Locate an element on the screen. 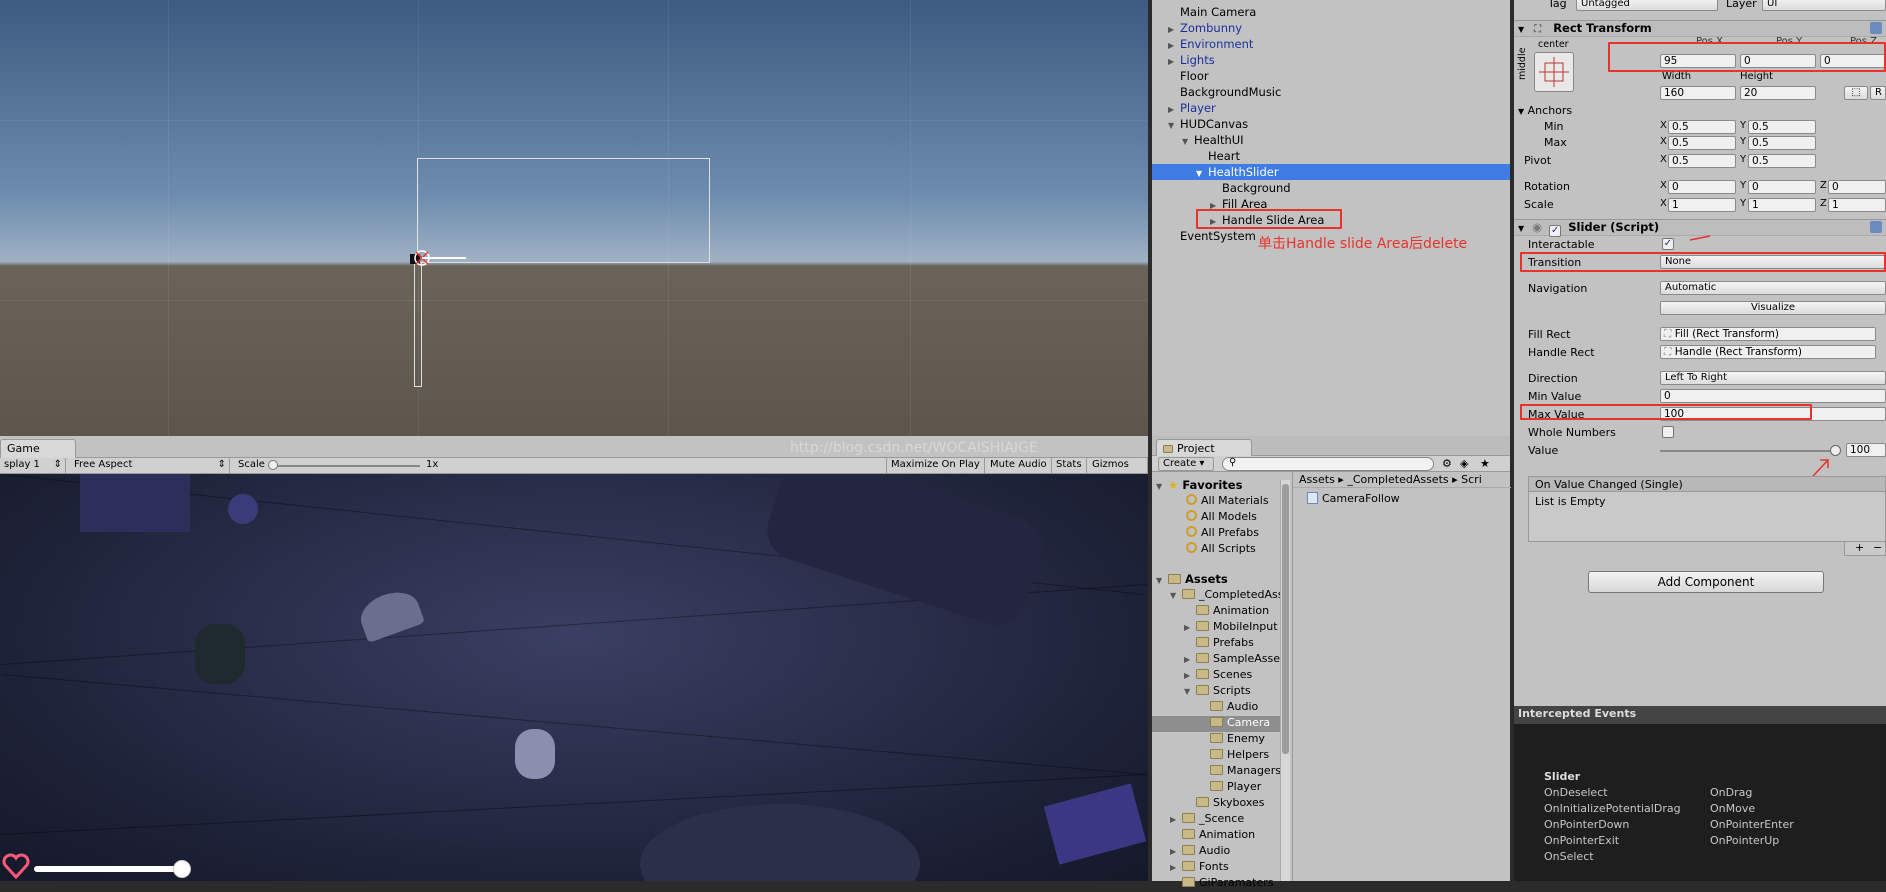 This screenshot has width=1886, height=892. hierarchy-item: ▼ HealthUI is located at coordinates (1331, 140).